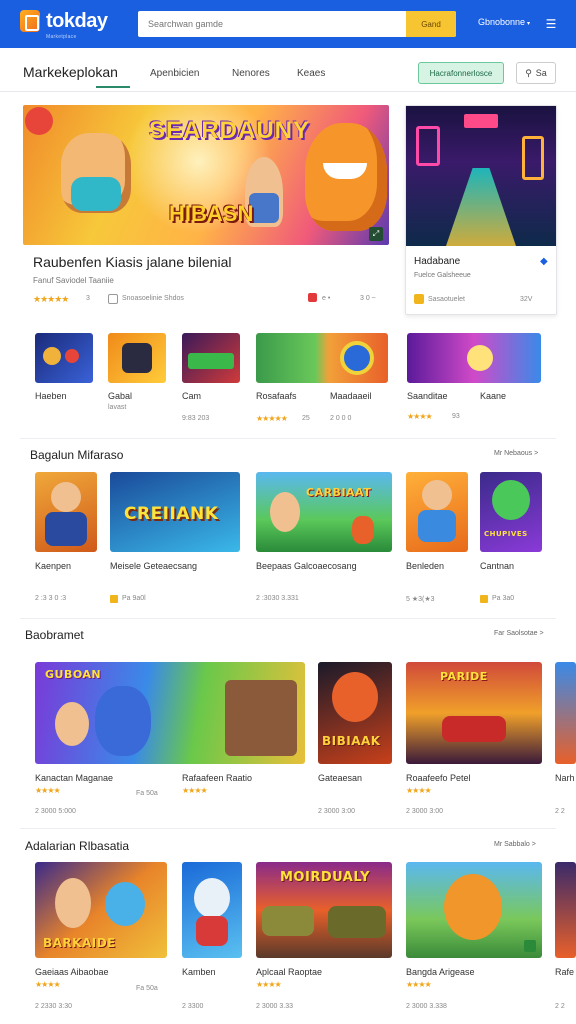 This screenshot has height=1024, width=576. I want to click on coin-icon, so click(114, 599).